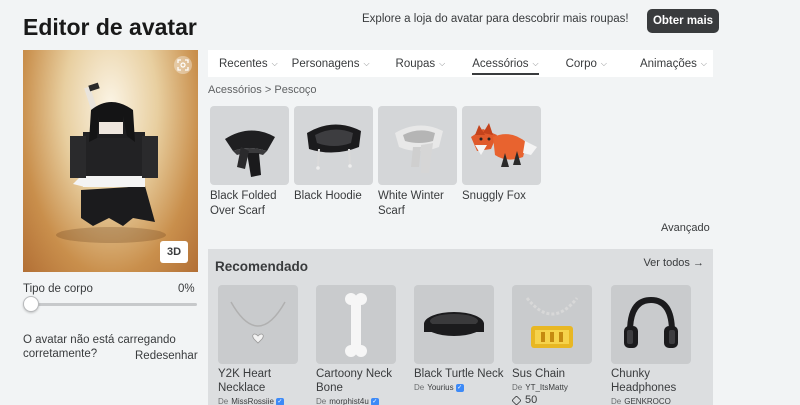 This screenshot has width=800, height=405. Describe the element at coordinates (258, 324) in the screenshot. I see `y2k-heart-necklace-icon` at that location.